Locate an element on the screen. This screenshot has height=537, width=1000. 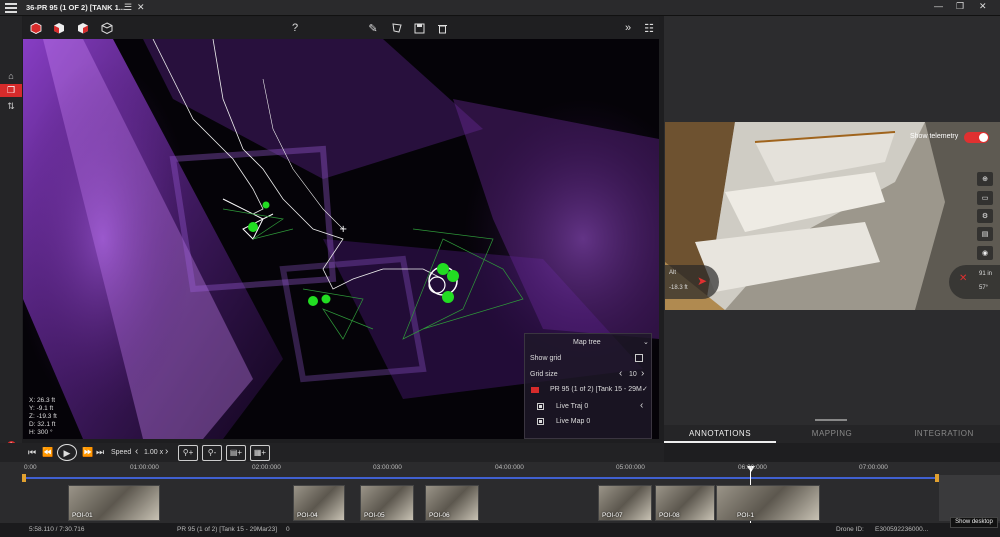
poi-thumbnail: POI-06 is located at coordinates (452, 503).